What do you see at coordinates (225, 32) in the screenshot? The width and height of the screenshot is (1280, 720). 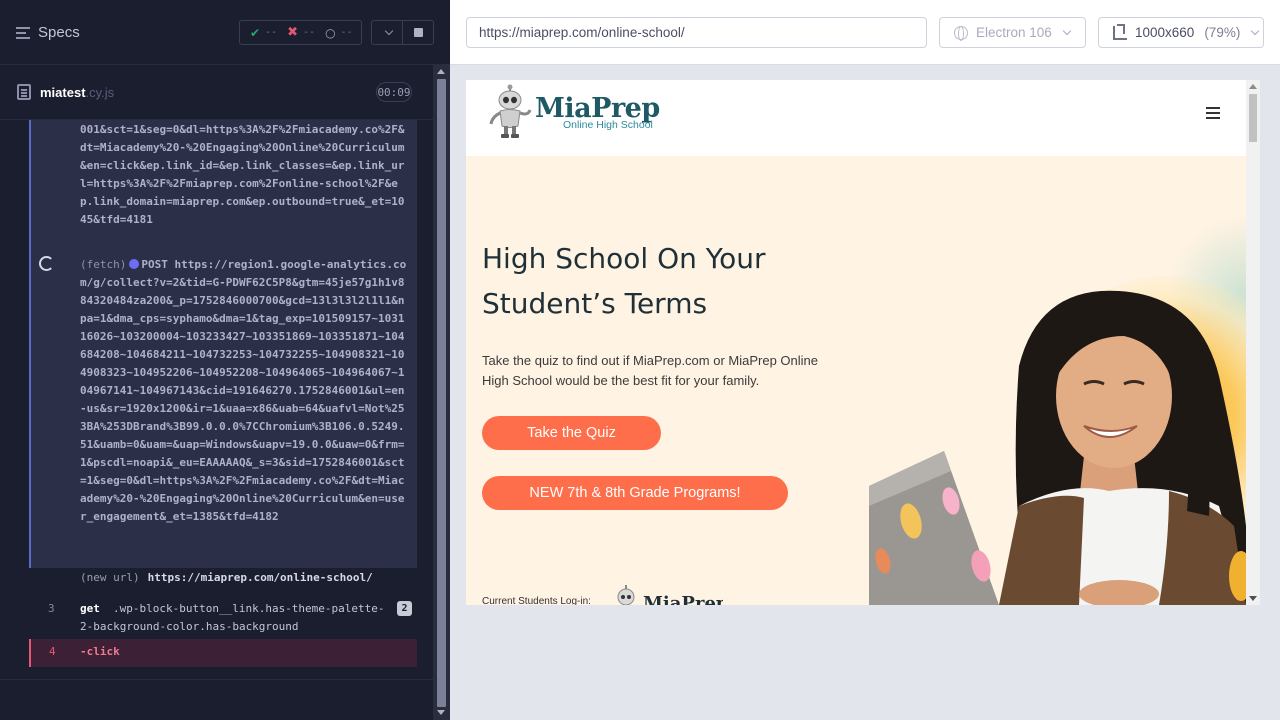 I see `runner-header: Specs ✔ -- ✖ -- ○ --` at bounding box center [225, 32].